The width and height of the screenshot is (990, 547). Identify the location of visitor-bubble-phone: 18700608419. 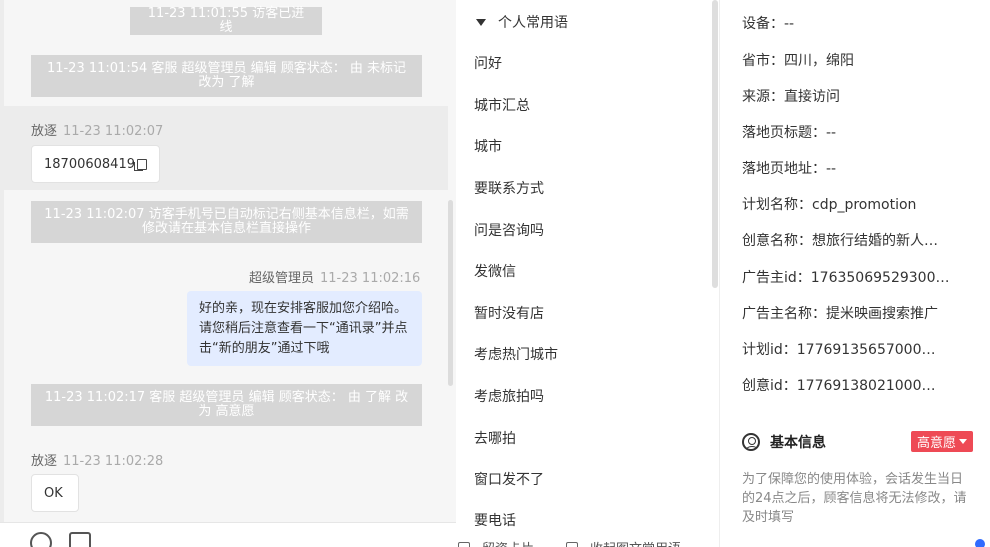
(95, 164).